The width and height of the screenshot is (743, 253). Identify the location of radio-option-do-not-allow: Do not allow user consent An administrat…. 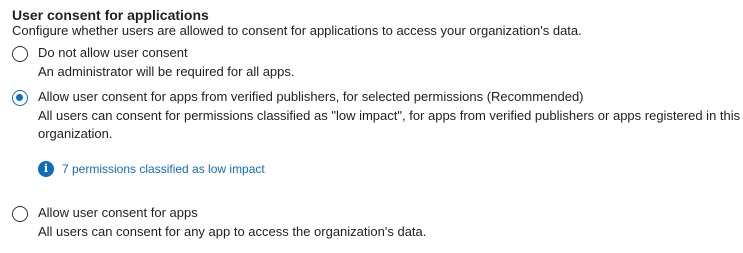
(372, 62).